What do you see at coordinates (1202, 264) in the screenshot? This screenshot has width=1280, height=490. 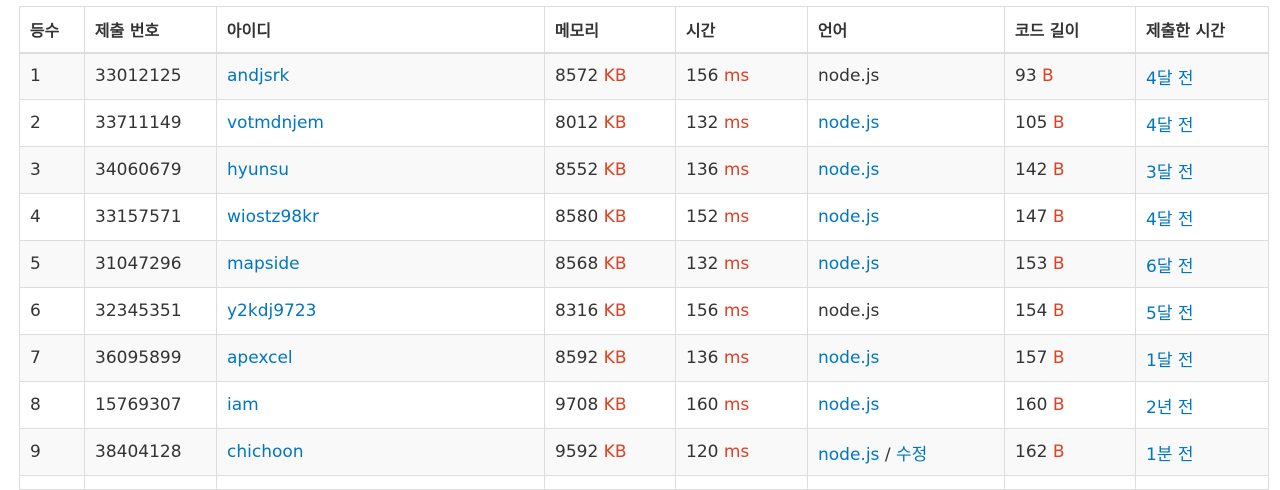 I see `submitted-time-cell: 6달 전` at bounding box center [1202, 264].